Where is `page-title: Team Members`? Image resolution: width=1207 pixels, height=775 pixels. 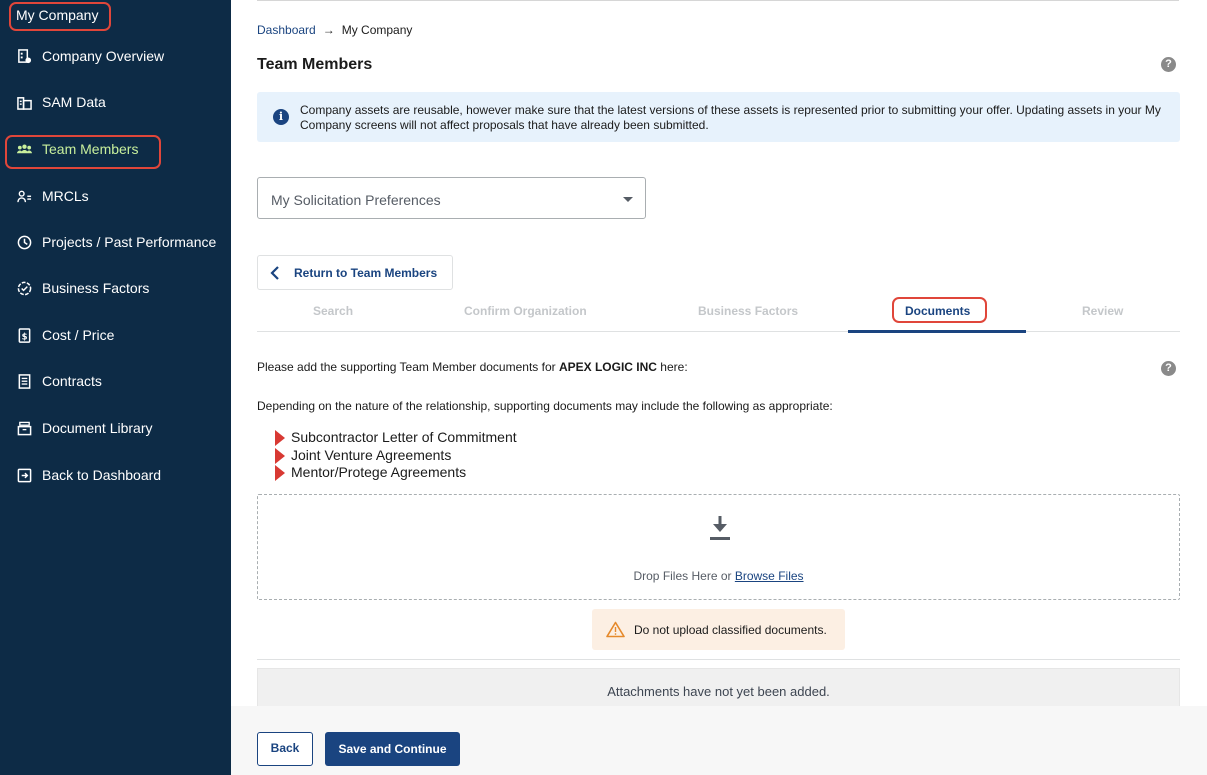 page-title: Team Members is located at coordinates (315, 64).